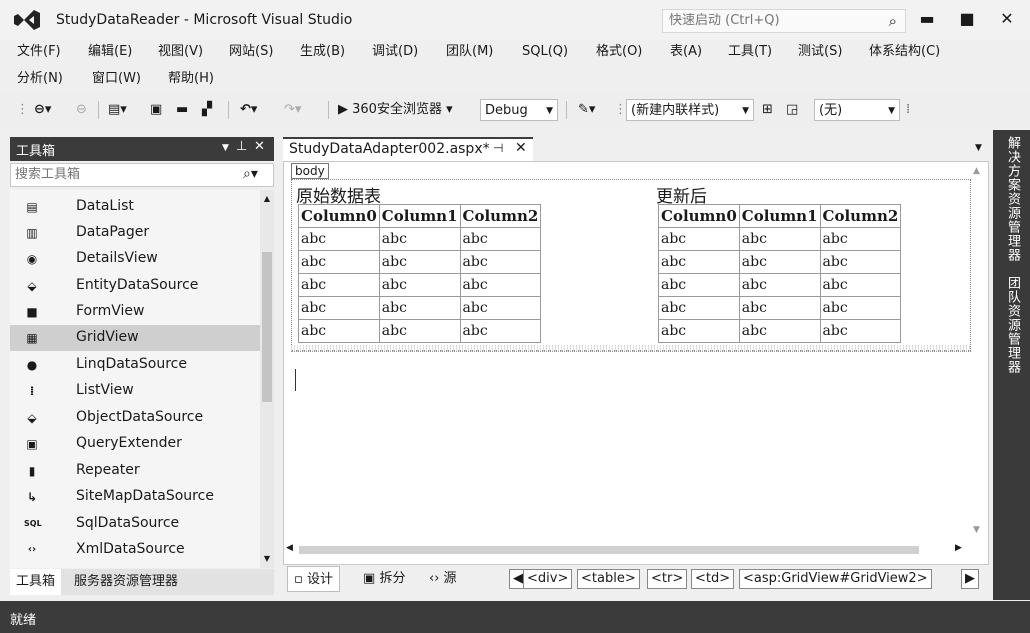 The width and height of the screenshot is (1030, 633). I want to click on start-debug-button: ▶ 360安全浏览器 ▾, so click(395, 110).